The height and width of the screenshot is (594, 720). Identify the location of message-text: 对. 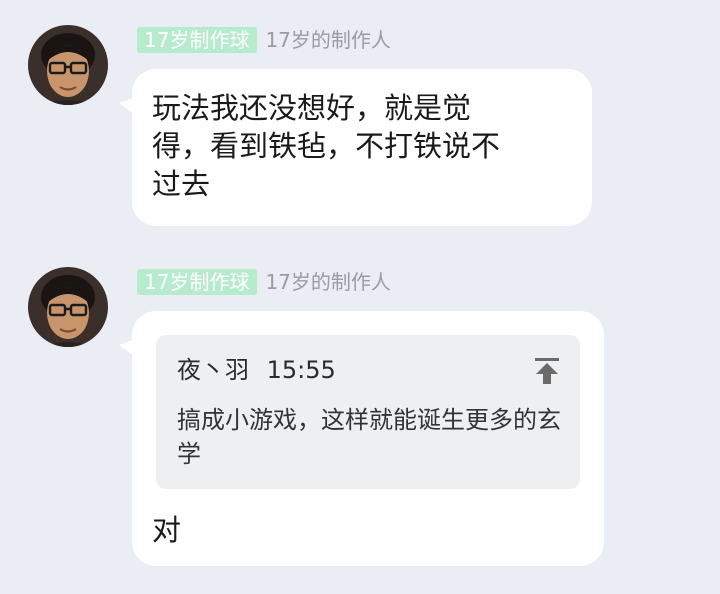
(167, 530).